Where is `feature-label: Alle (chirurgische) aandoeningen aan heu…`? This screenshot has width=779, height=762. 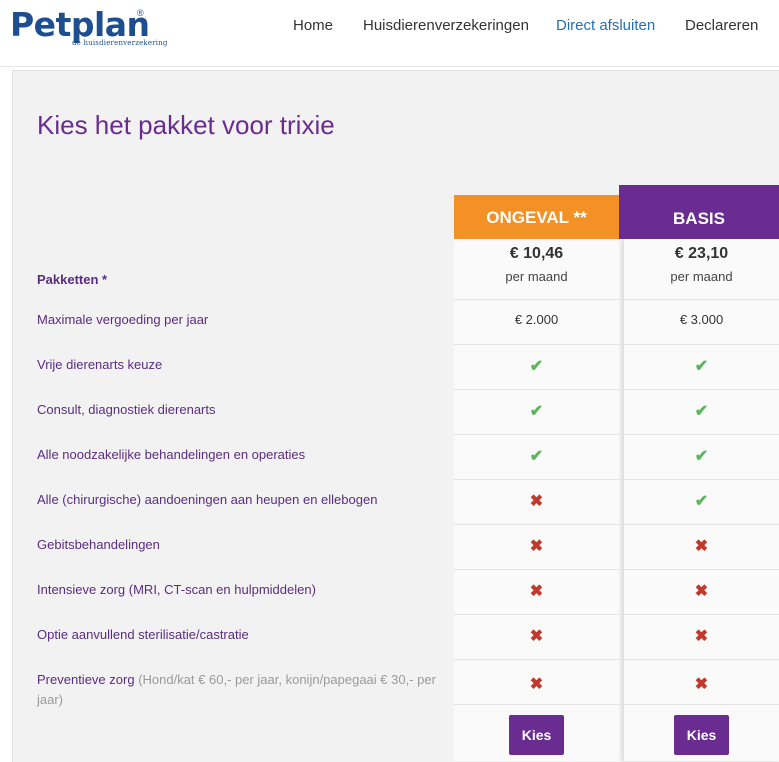 feature-label: Alle (chirurgische) aandoeningen aan heu… is located at coordinates (207, 499).